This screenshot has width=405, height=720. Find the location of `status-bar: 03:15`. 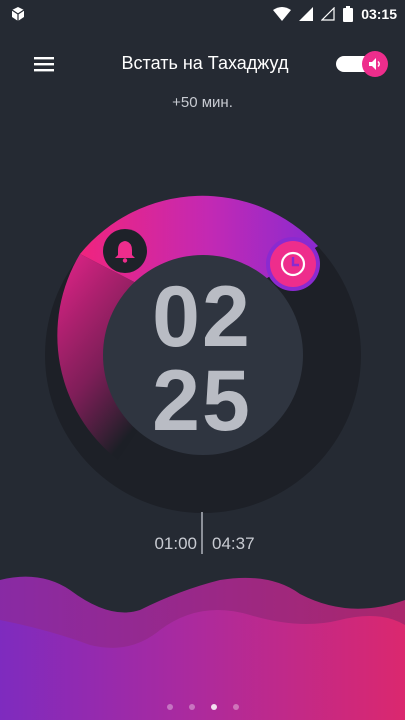

status-bar: 03:15 is located at coordinates (202, 14).